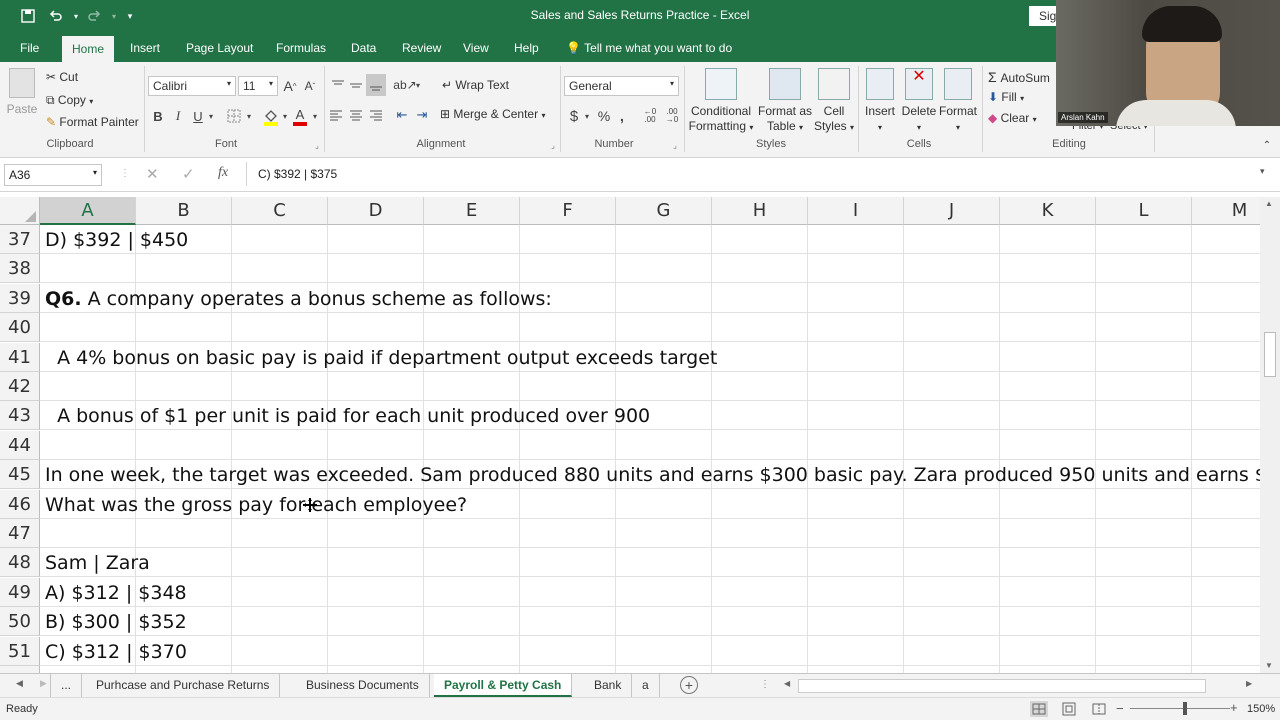  Describe the element at coordinates (145, 47) in the screenshot. I see `tab-insert: Insert` at that location.